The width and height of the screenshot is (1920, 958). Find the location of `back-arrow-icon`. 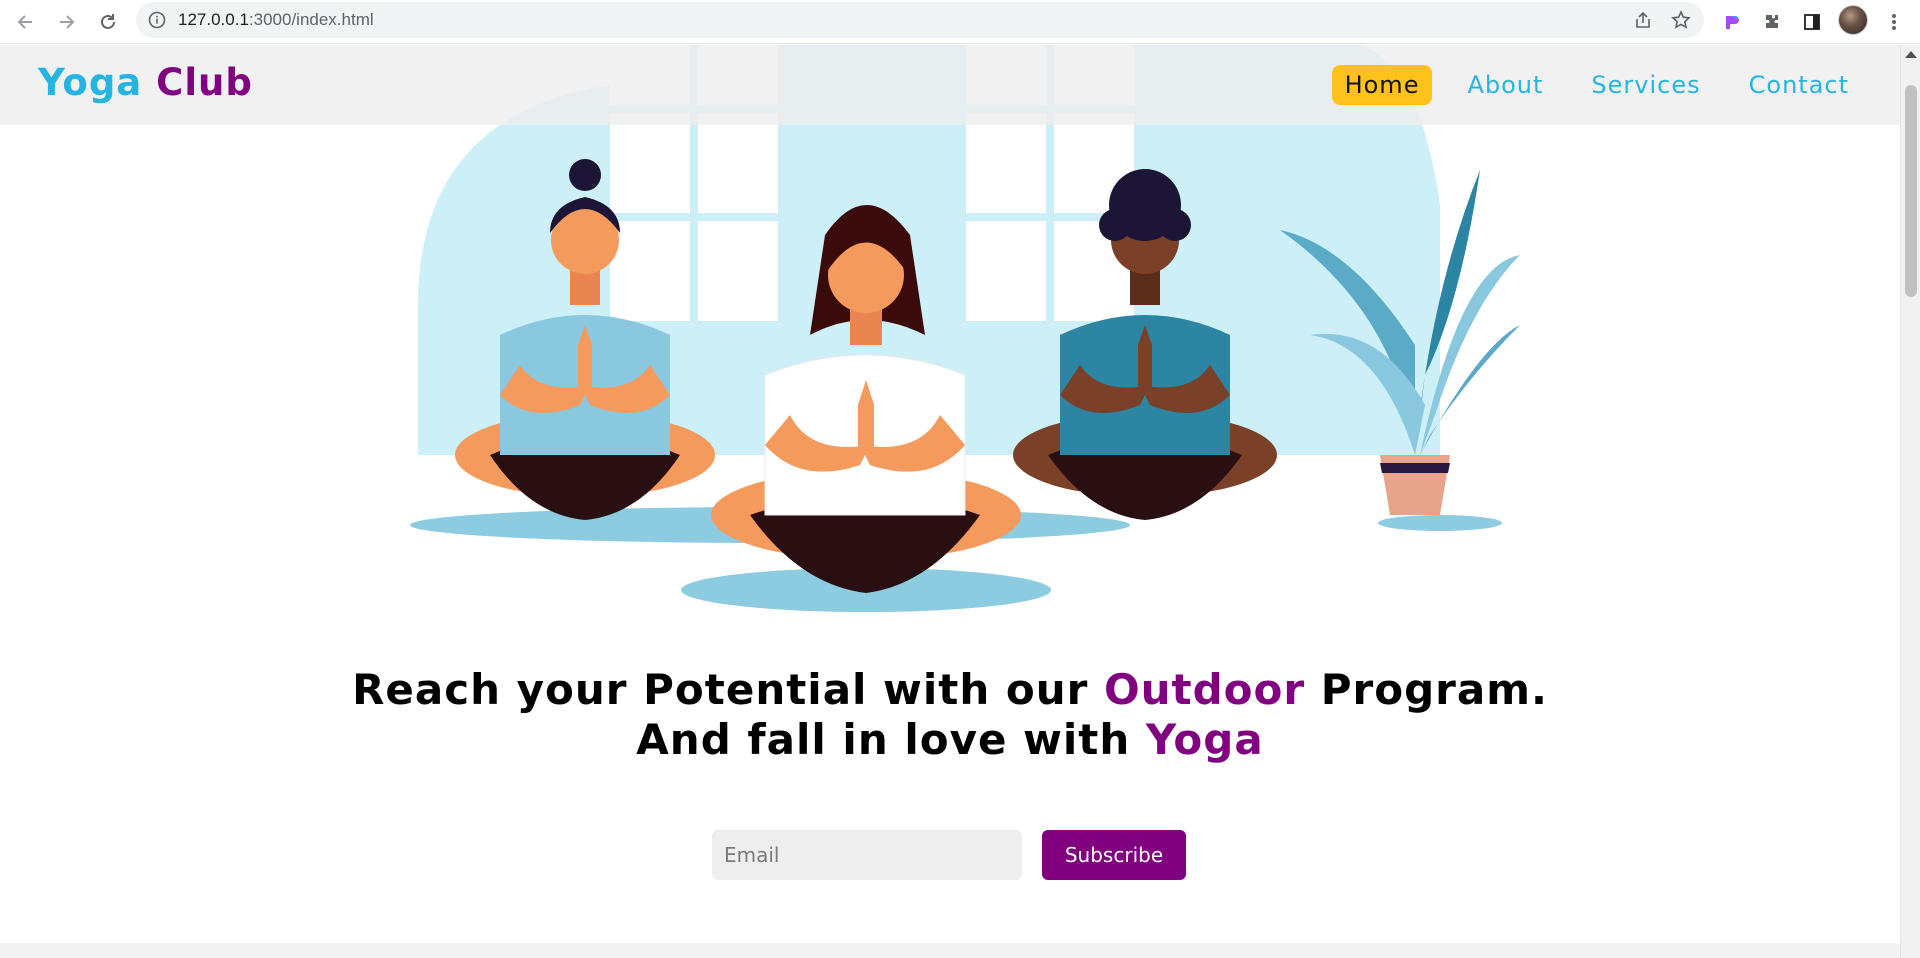

back-arrow-icon is located at coordinates (26, 22).